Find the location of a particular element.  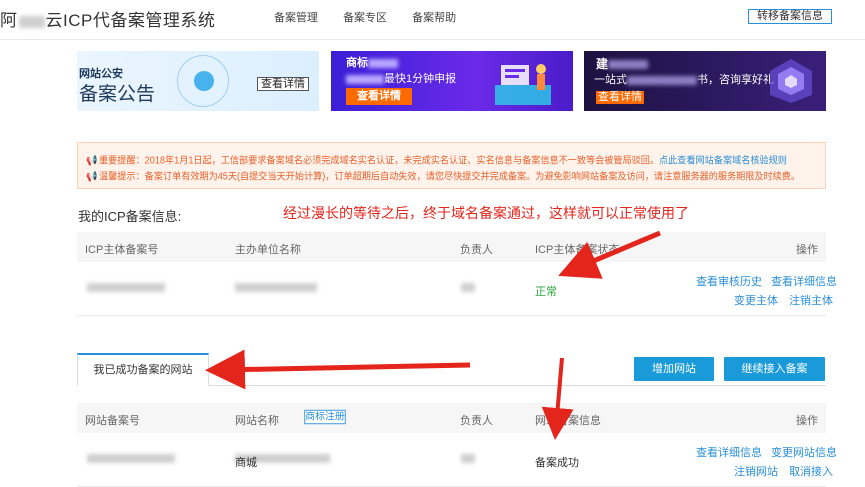

icp-status-value: 正常 is located at coordinates (546, 292).